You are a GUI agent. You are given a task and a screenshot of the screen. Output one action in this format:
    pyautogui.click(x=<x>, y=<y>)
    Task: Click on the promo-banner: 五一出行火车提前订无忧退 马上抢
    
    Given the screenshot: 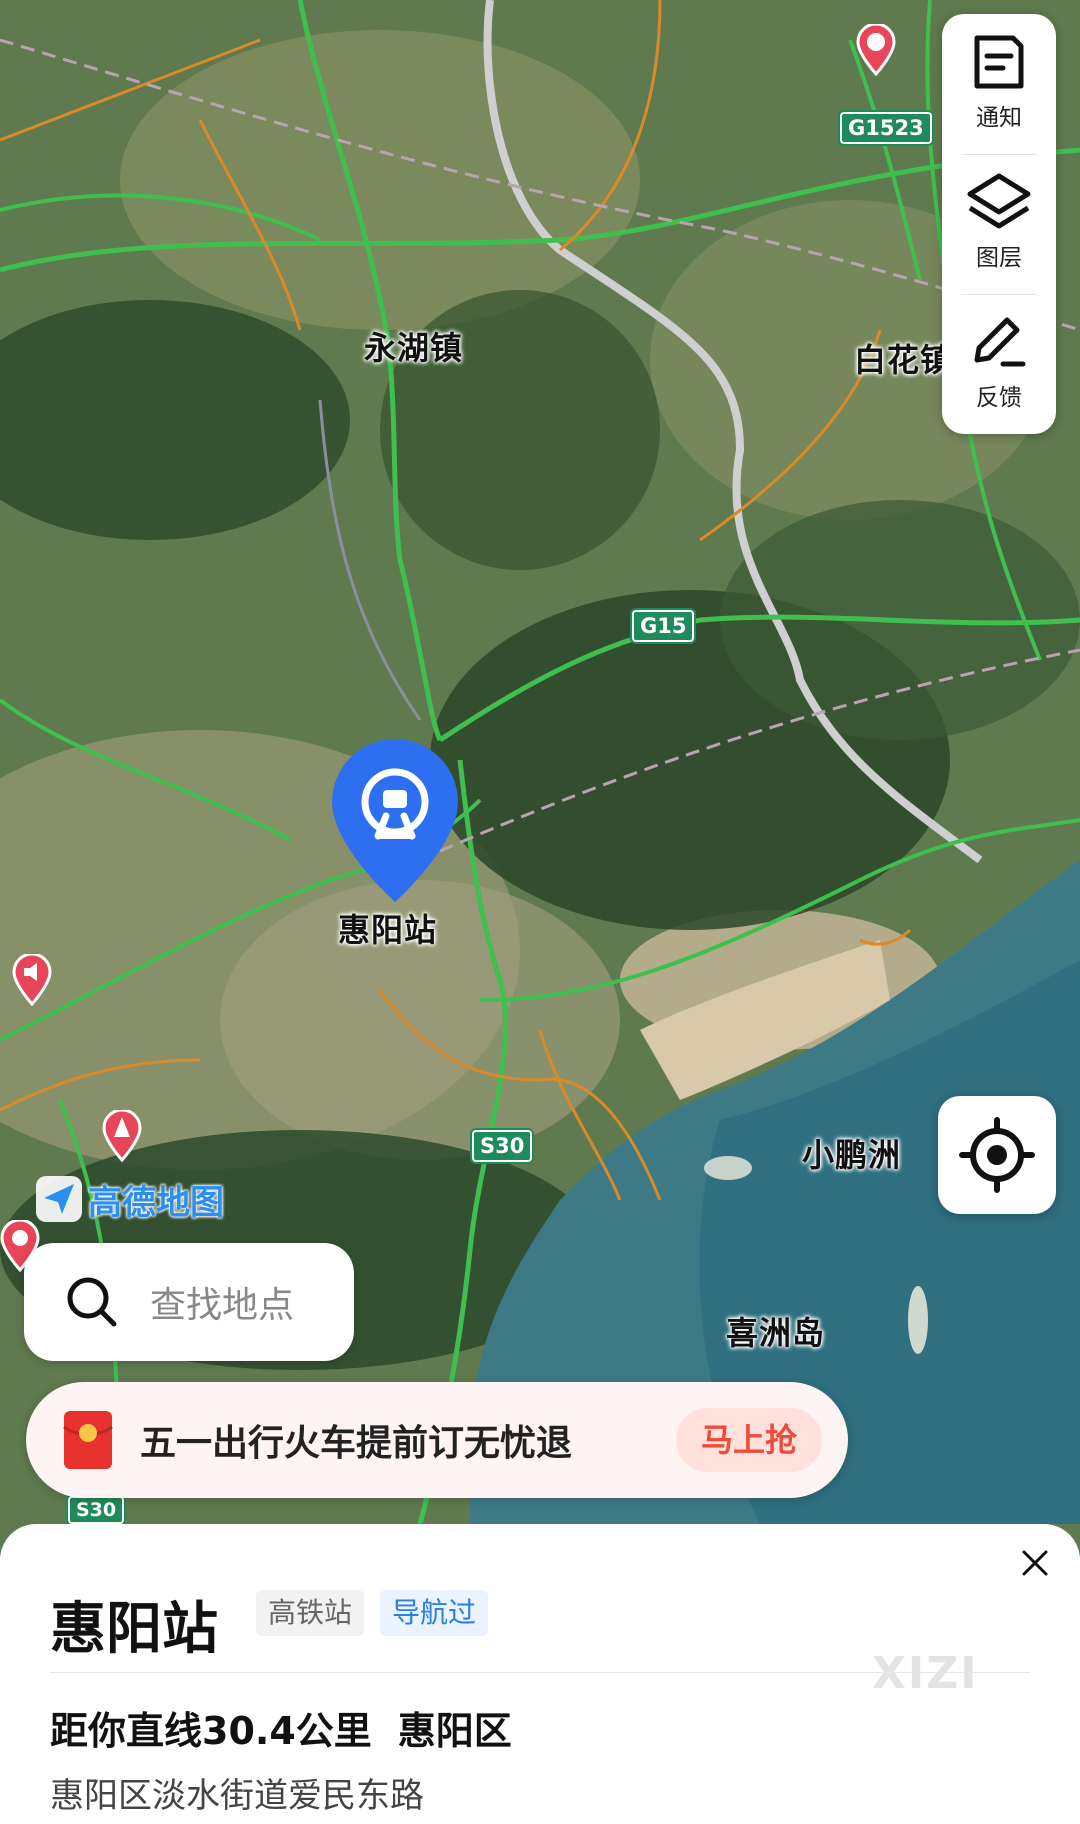 What is the action you would take?
    pyautogui.click(x=437, y=1440)
    